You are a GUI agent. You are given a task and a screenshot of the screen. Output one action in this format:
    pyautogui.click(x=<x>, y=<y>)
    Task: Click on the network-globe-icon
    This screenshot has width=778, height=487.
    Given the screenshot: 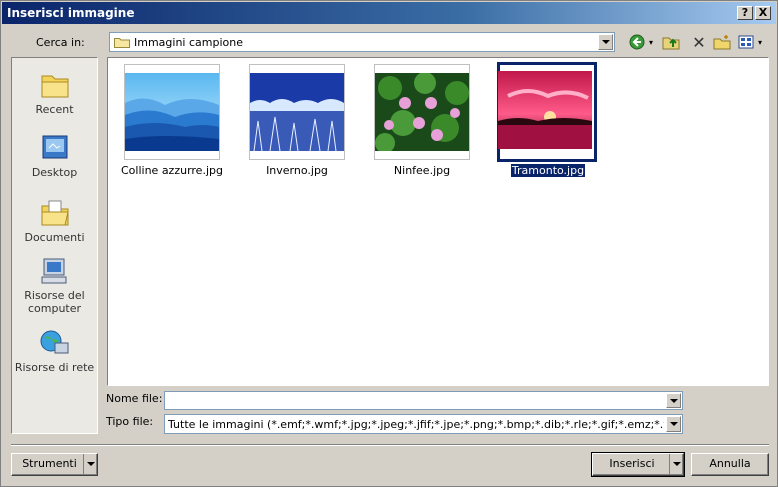 What is the action you would take?
    pyautogui.click(x=55, y=343)
    